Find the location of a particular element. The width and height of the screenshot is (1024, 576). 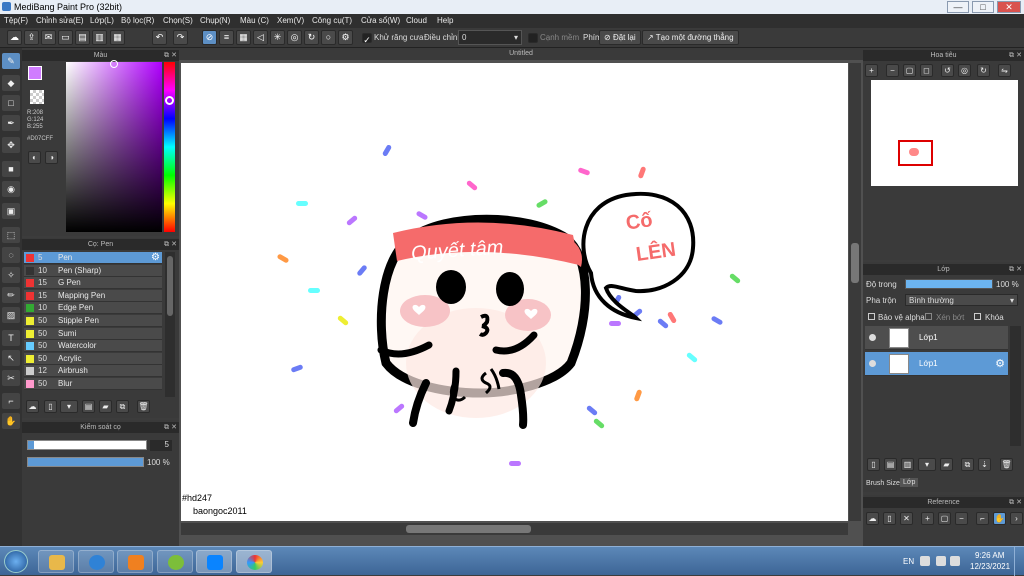

zoom-out-icon: − is located at coordinates (892, 70).